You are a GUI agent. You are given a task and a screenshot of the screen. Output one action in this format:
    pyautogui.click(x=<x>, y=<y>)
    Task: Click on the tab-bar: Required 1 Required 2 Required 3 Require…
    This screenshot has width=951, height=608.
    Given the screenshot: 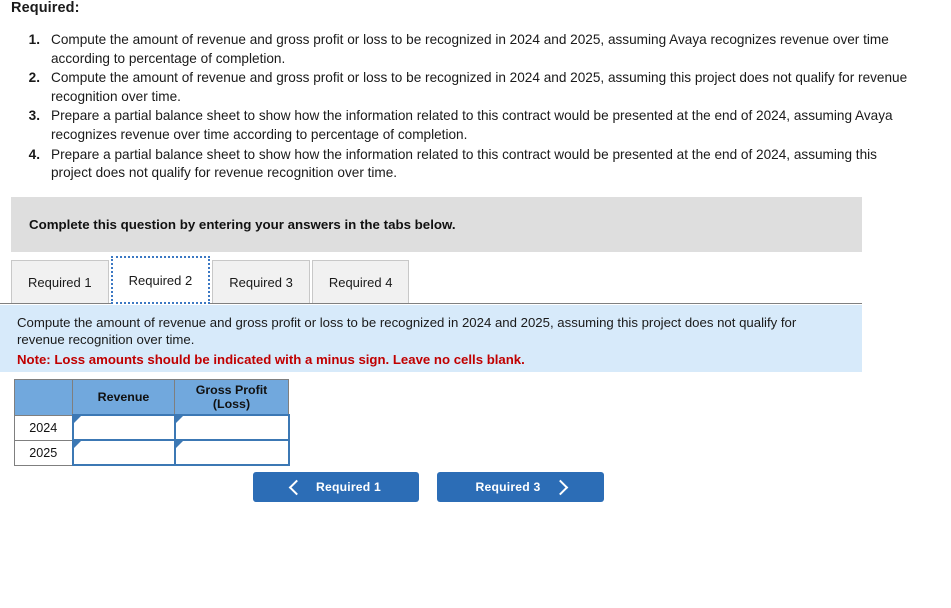 What is the action you would take?
    pyautogui.click(x=211, y=280)
    